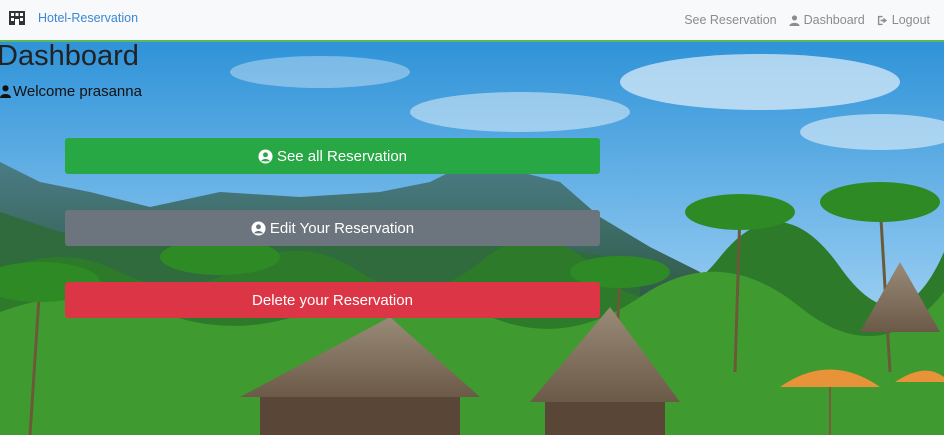 The image size is (944, 435). Describe the element at coordinates (77, 91) in the screenshot. I see `welcome-text: Welcome prasanna` at that location.